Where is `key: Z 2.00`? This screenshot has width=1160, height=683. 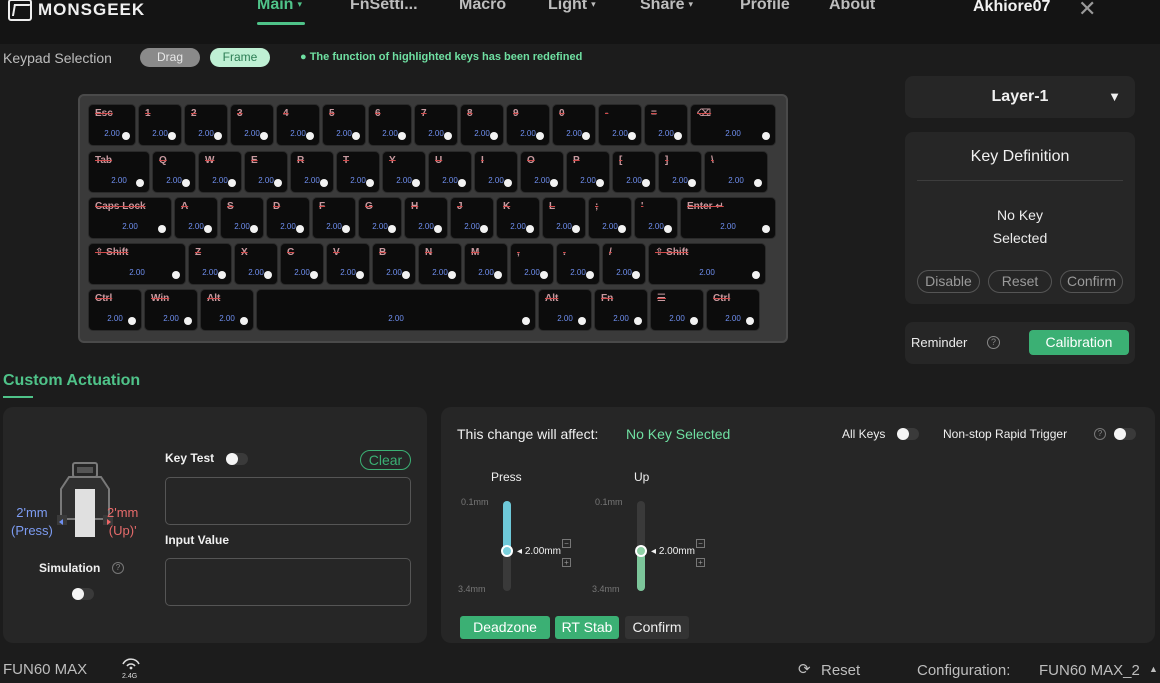 key: Z 2.00 is located at coordinates (210, 264).